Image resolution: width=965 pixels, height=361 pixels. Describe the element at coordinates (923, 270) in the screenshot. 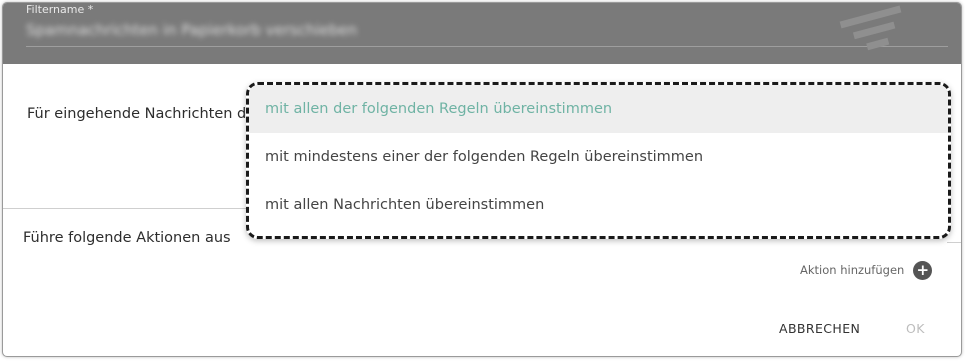

I see `plus-circle-icon: +` at that location.